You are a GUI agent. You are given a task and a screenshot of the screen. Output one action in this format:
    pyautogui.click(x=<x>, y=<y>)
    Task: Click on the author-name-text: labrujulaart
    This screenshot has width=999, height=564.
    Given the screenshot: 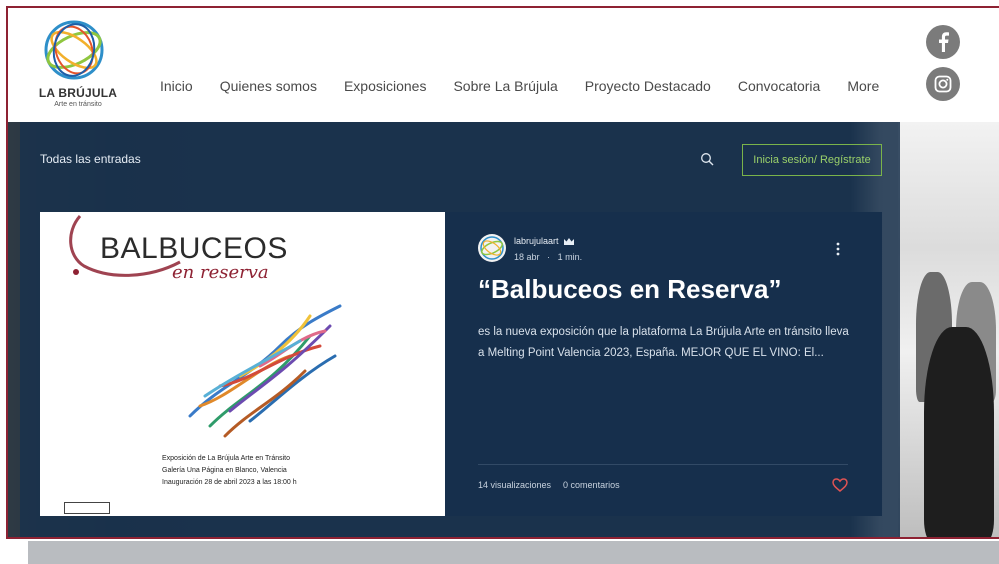 What is the action you would take?
    pyautogui.click(x=536, y=241)
    